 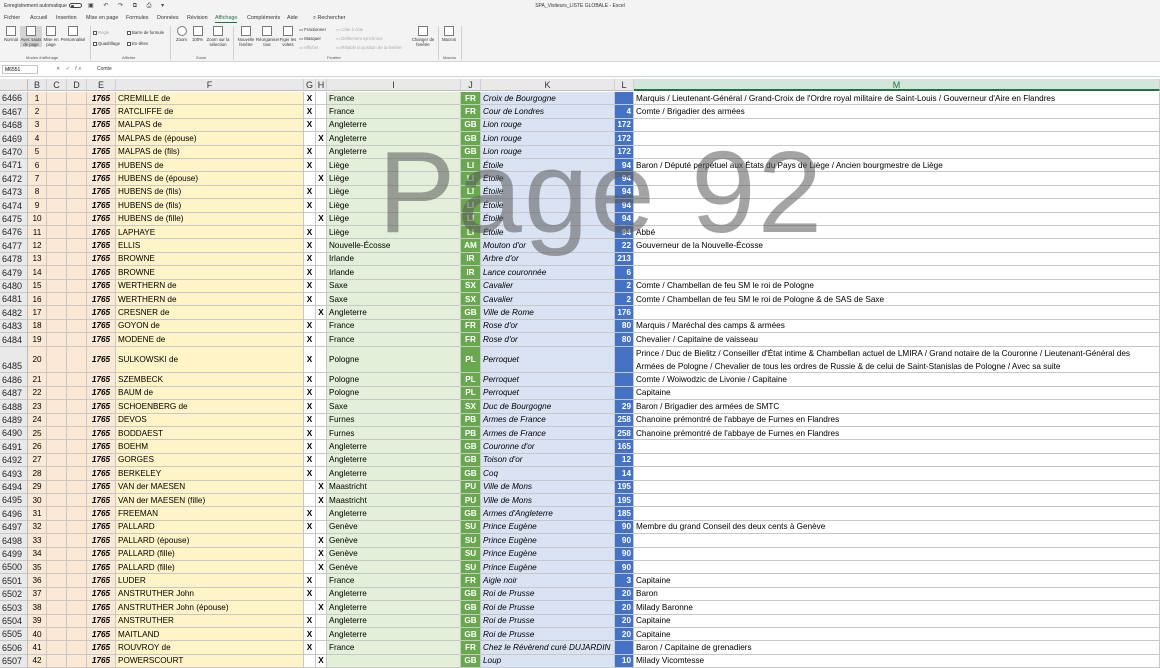 What do you see at coordinates (897, 608) in the screenshot?
I see `cell-title: Milady Baronne` at bounding box center [897, 608].